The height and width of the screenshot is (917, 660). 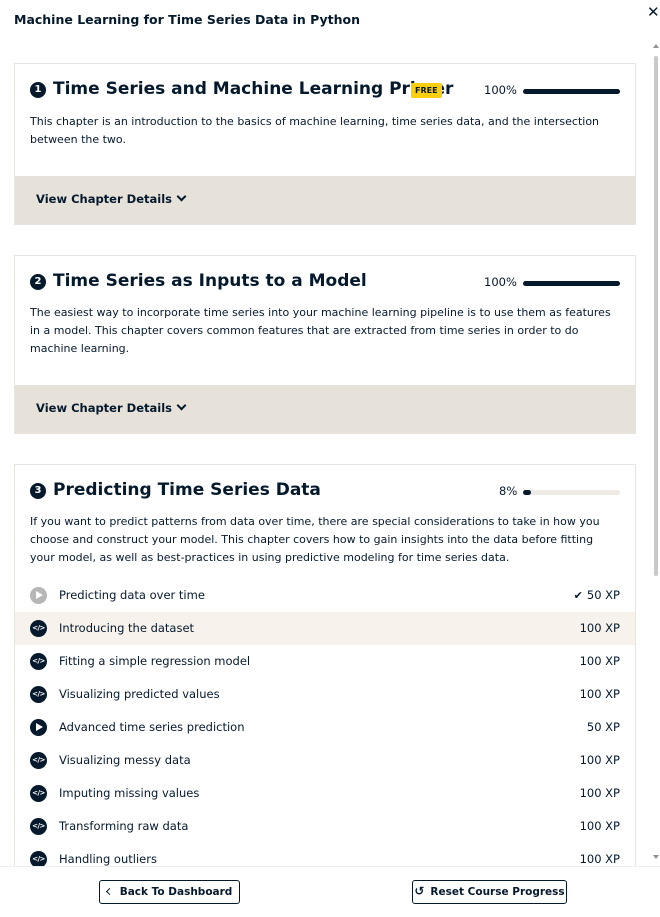 I want to click on exercise-title: Visualizing messy data, so click(x=125, y=760).